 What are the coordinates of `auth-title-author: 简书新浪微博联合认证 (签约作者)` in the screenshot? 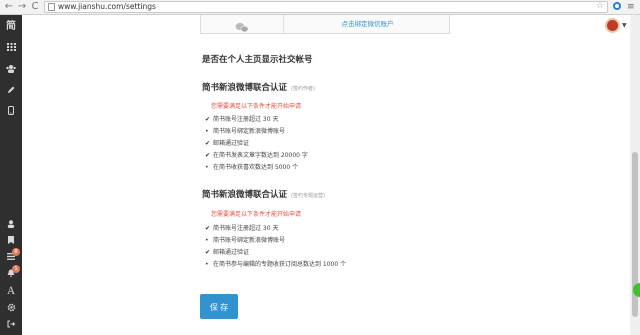 It's located at (258, 87).